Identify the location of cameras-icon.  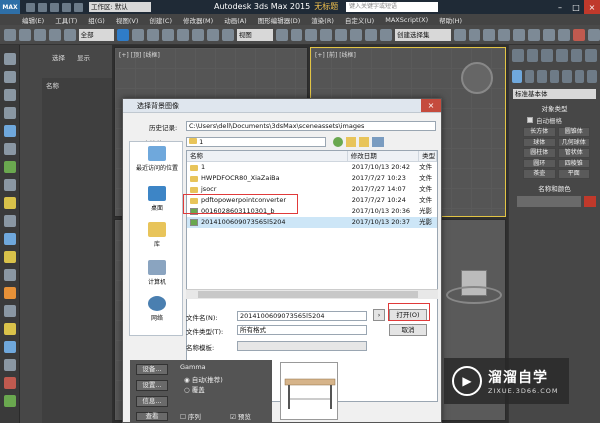
(554, 76).